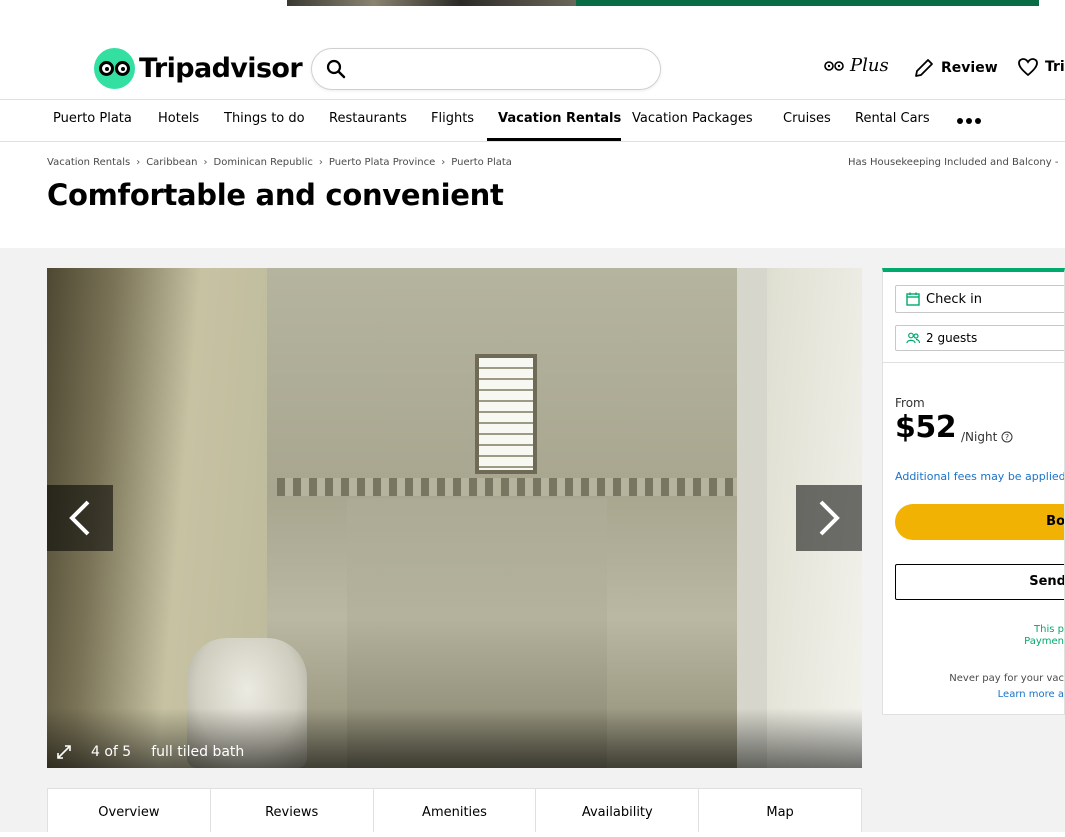  What do you see at coordinates (275, 195) in the screenshot?
I see `page-title: Comfortable and convenient` at bounding box center [275, 195].